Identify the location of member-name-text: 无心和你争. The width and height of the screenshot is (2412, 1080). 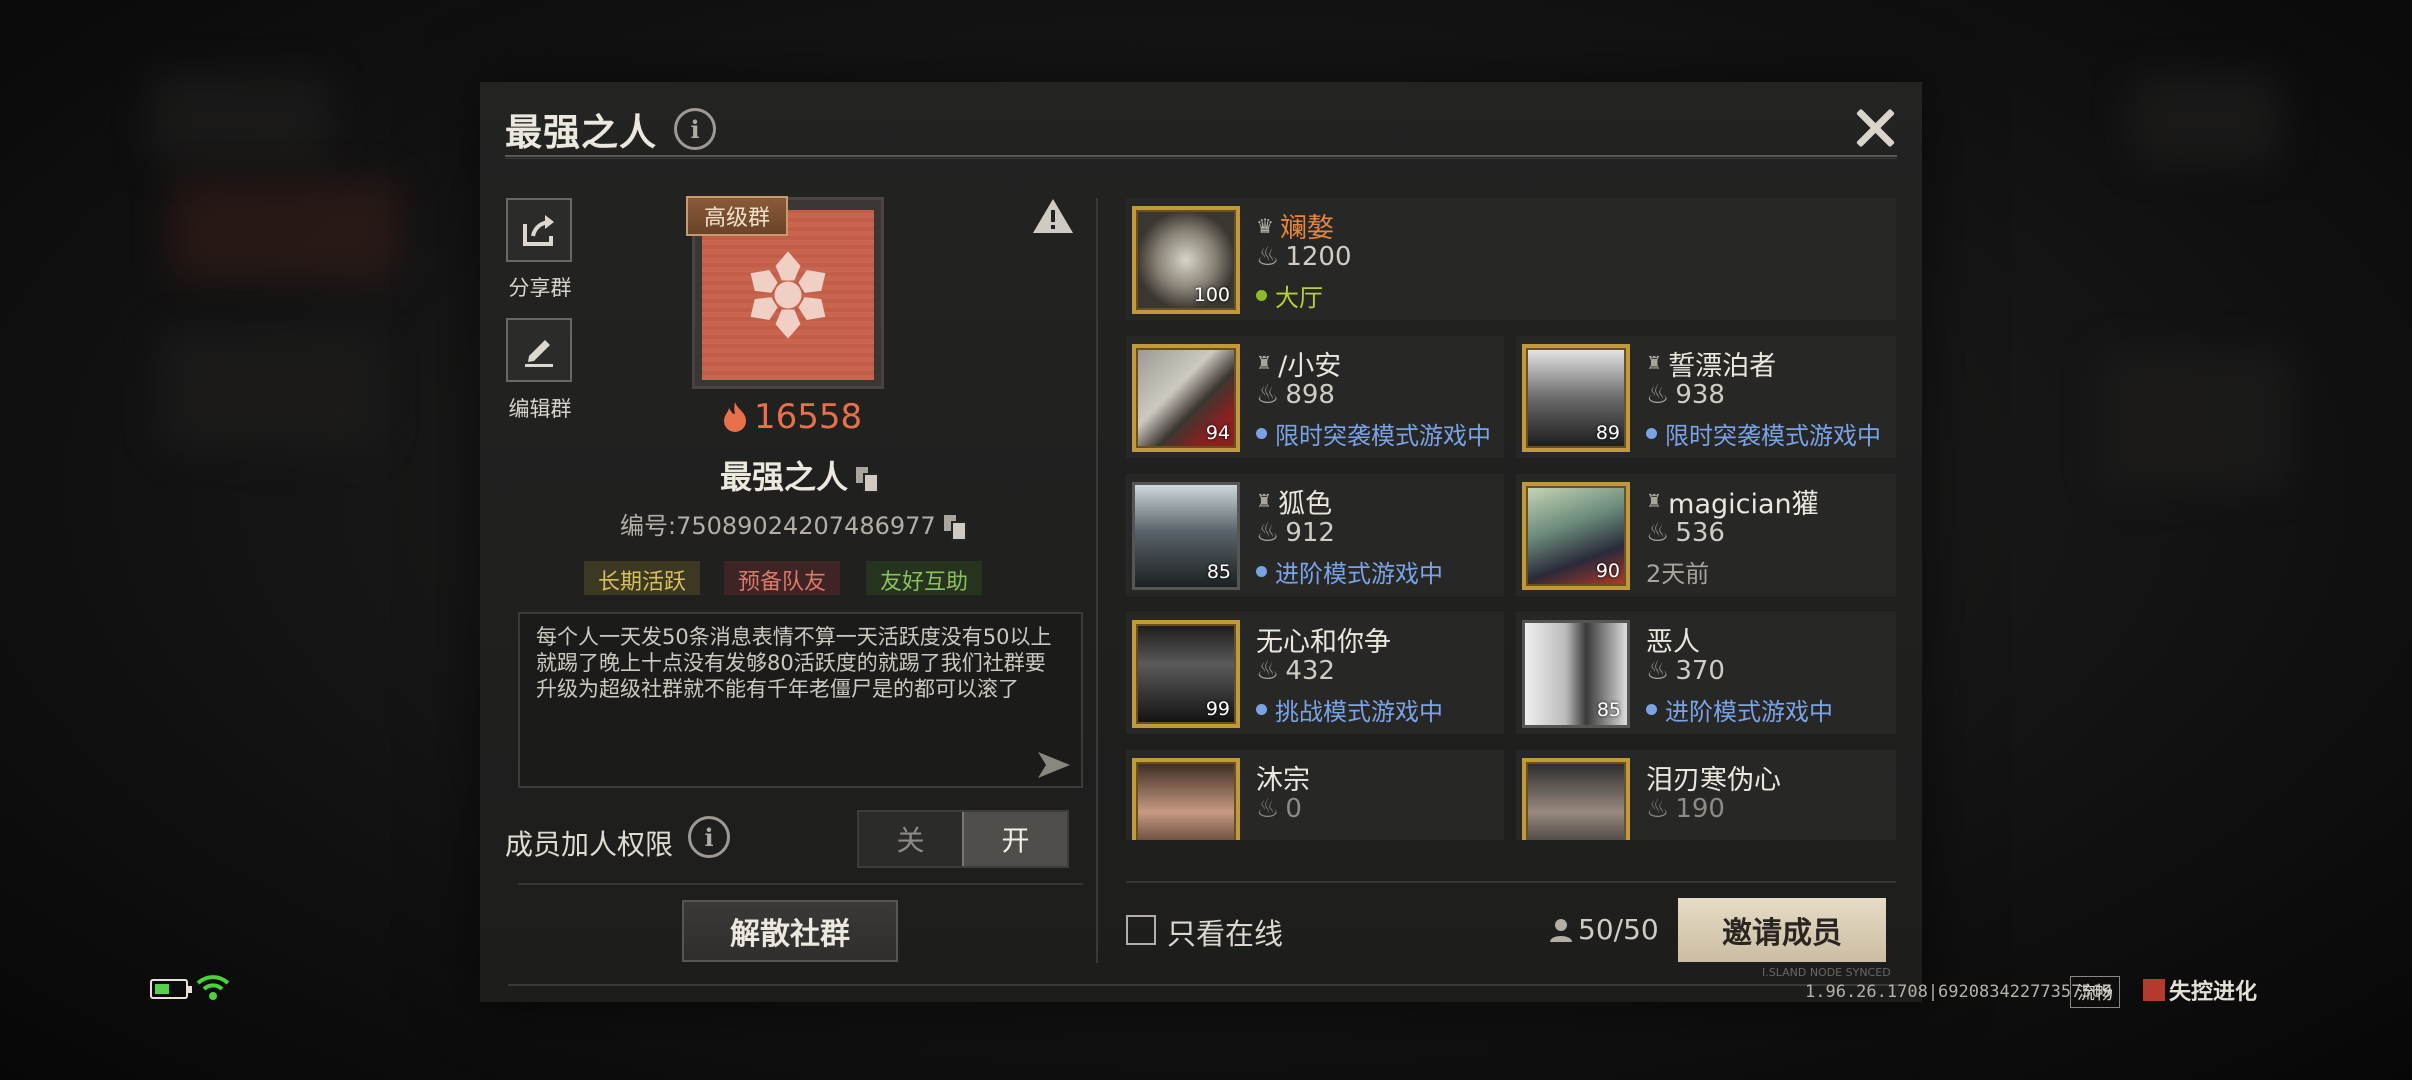
(1323, 642).